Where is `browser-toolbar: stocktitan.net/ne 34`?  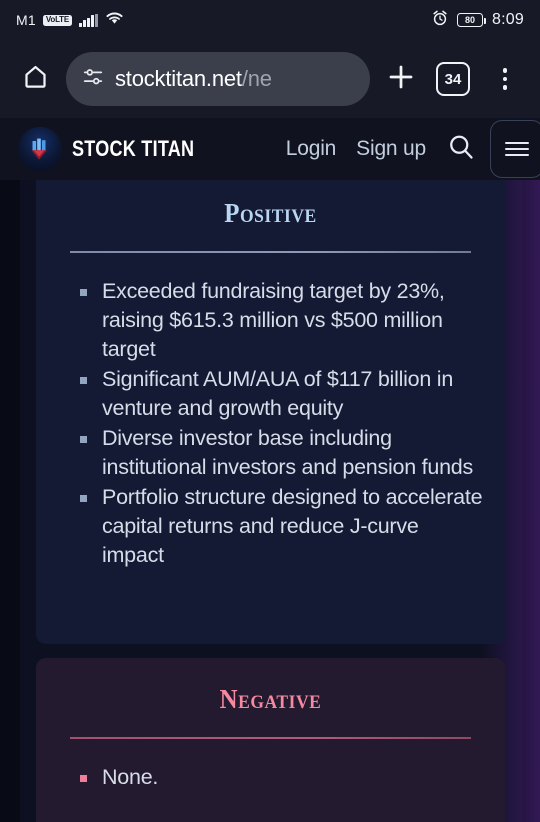 browser-toolbar: stocktitan.net/ne 34 is located at coordinates (270, 79).